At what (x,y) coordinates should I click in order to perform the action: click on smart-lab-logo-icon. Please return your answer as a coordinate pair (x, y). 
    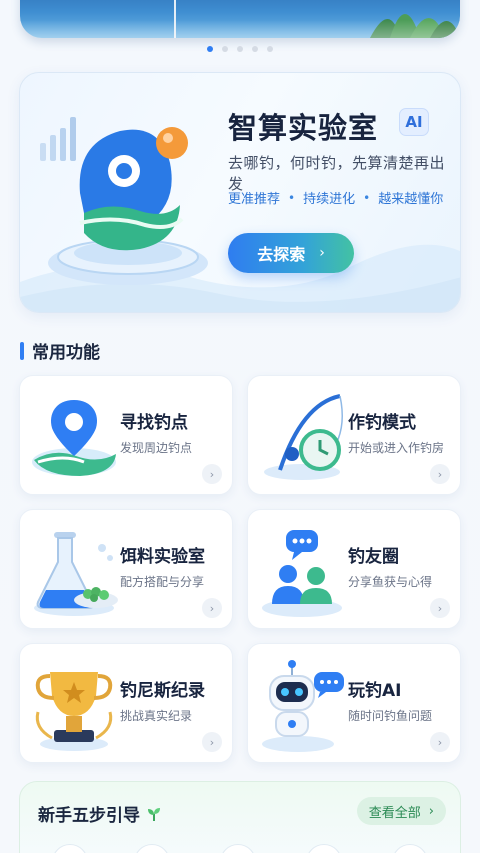
    Looking at the image, I should click on (124, 201).